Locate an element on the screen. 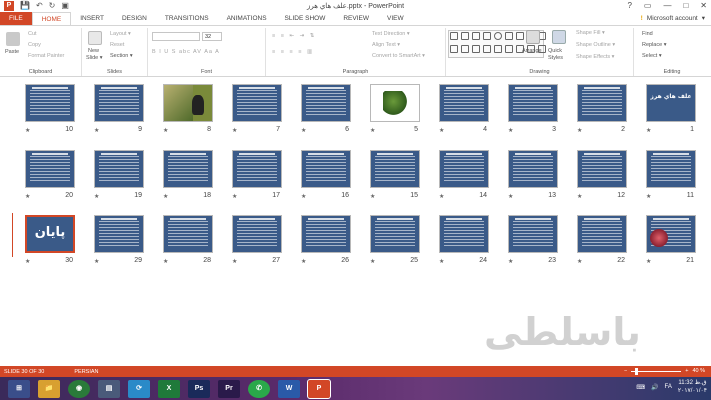  new-slide-icon is located at coordinates (95, 38).